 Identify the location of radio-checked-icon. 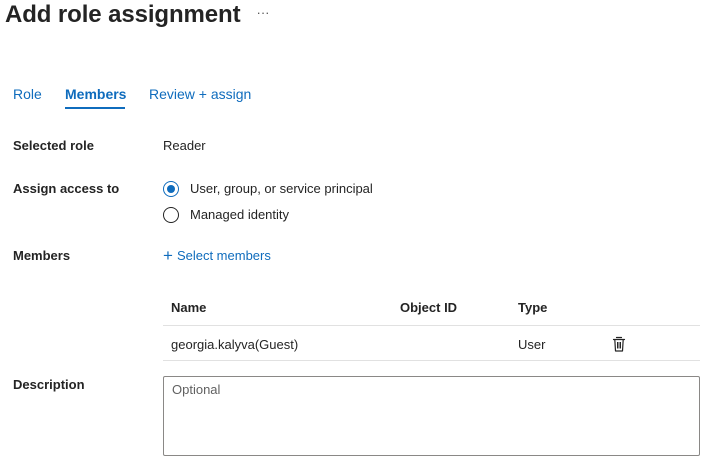
(171, 189).